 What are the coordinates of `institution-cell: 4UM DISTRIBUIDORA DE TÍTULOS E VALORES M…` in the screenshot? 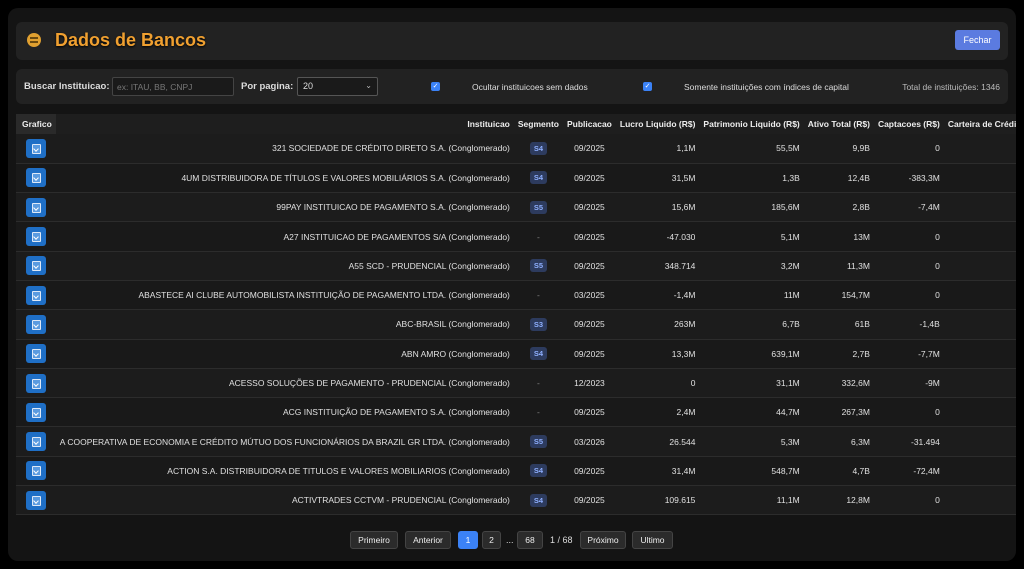 It's located at (345, 177).